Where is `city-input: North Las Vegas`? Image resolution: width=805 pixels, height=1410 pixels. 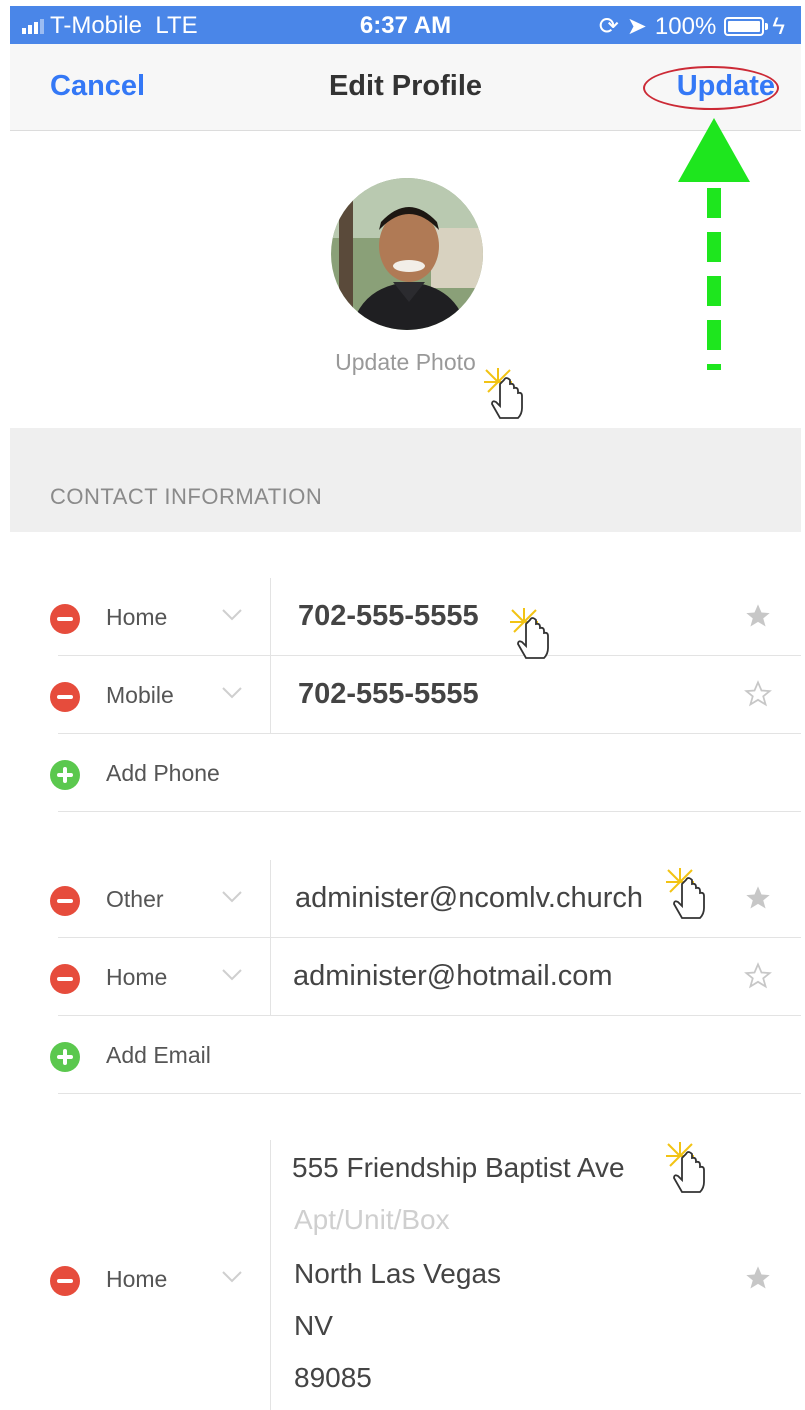
city-input: North Las Vegas is located at coordinates (397, 1274).